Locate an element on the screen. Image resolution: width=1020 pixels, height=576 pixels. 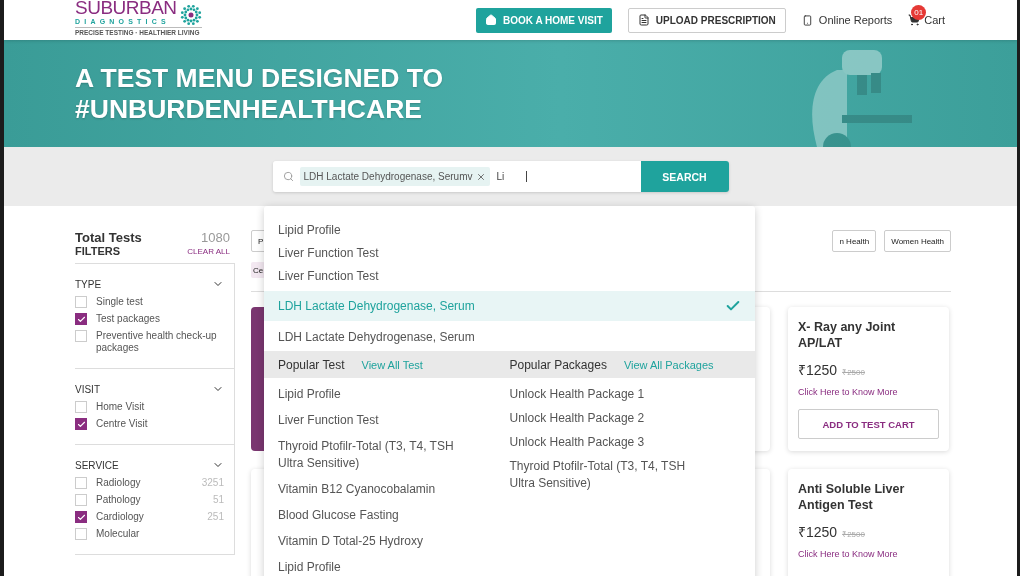
suggestion-item: LDH Lactate Dehydrogenase, Serum is located at coordinates (509, 336).